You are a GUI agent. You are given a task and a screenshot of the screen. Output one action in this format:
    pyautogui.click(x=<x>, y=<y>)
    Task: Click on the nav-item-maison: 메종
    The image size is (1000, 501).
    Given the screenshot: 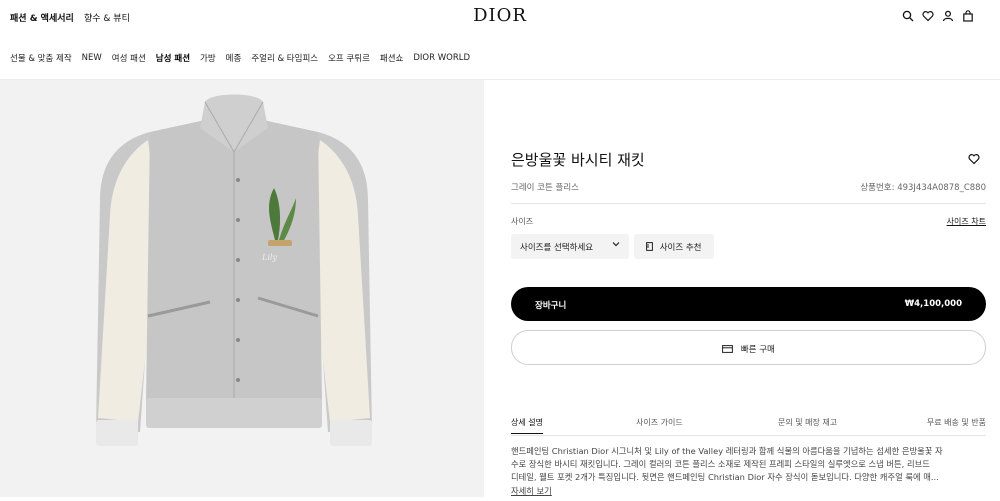 What is the action you would take?
    pyautogui.click(x=234, y=58)
    